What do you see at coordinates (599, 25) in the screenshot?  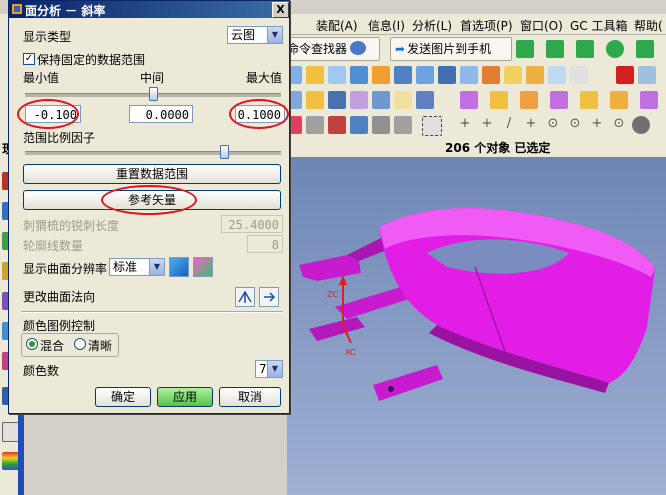 I see `menu-item-gc-toolbox: GC 工具箱` at bounding box center [599, 25].